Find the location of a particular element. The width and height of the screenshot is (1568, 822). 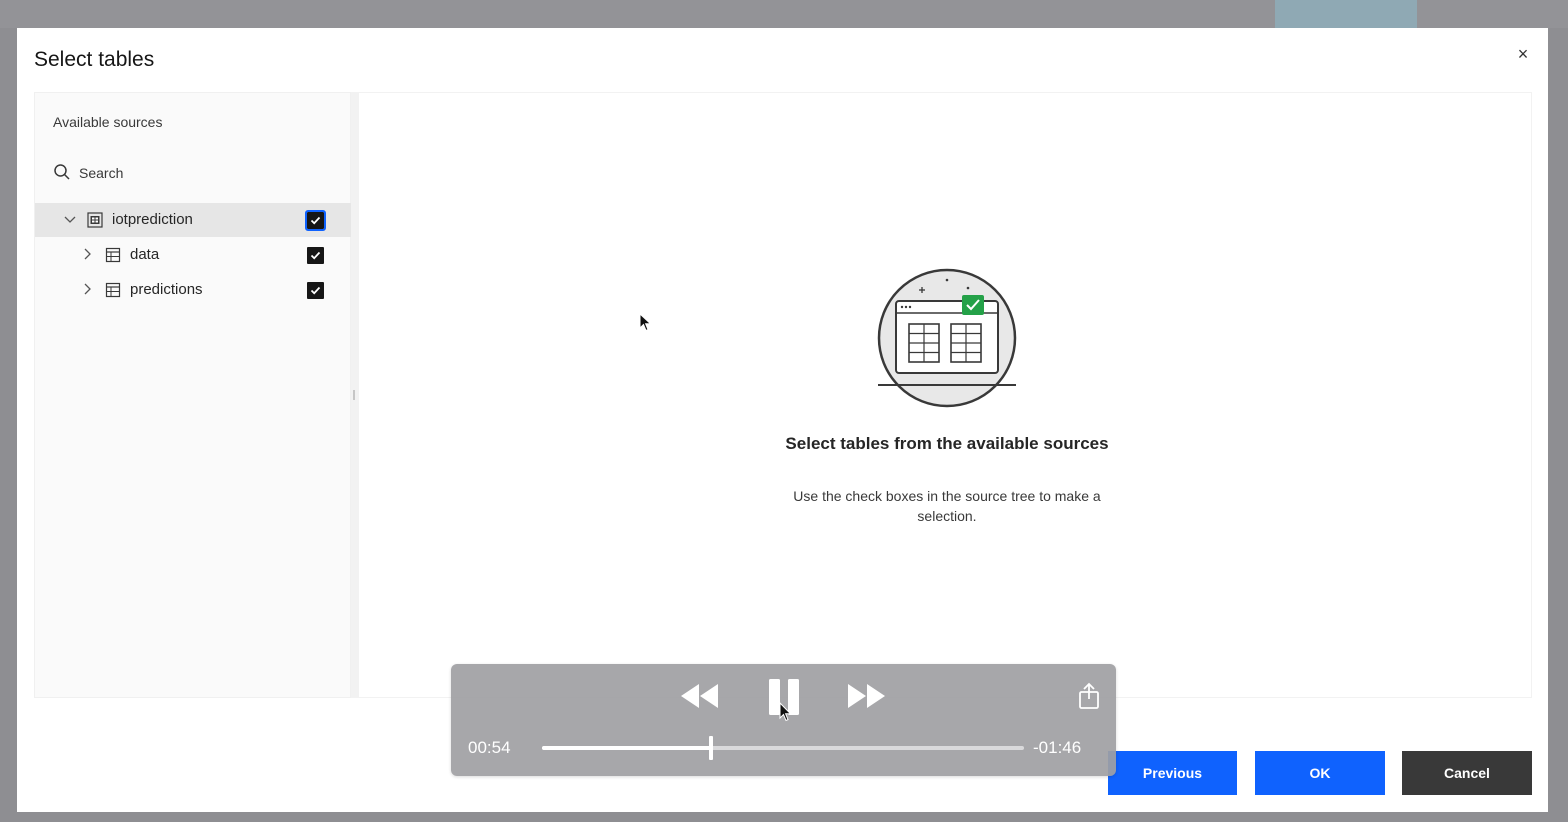

seek-bar-progress is located at coordinates (626, 748).